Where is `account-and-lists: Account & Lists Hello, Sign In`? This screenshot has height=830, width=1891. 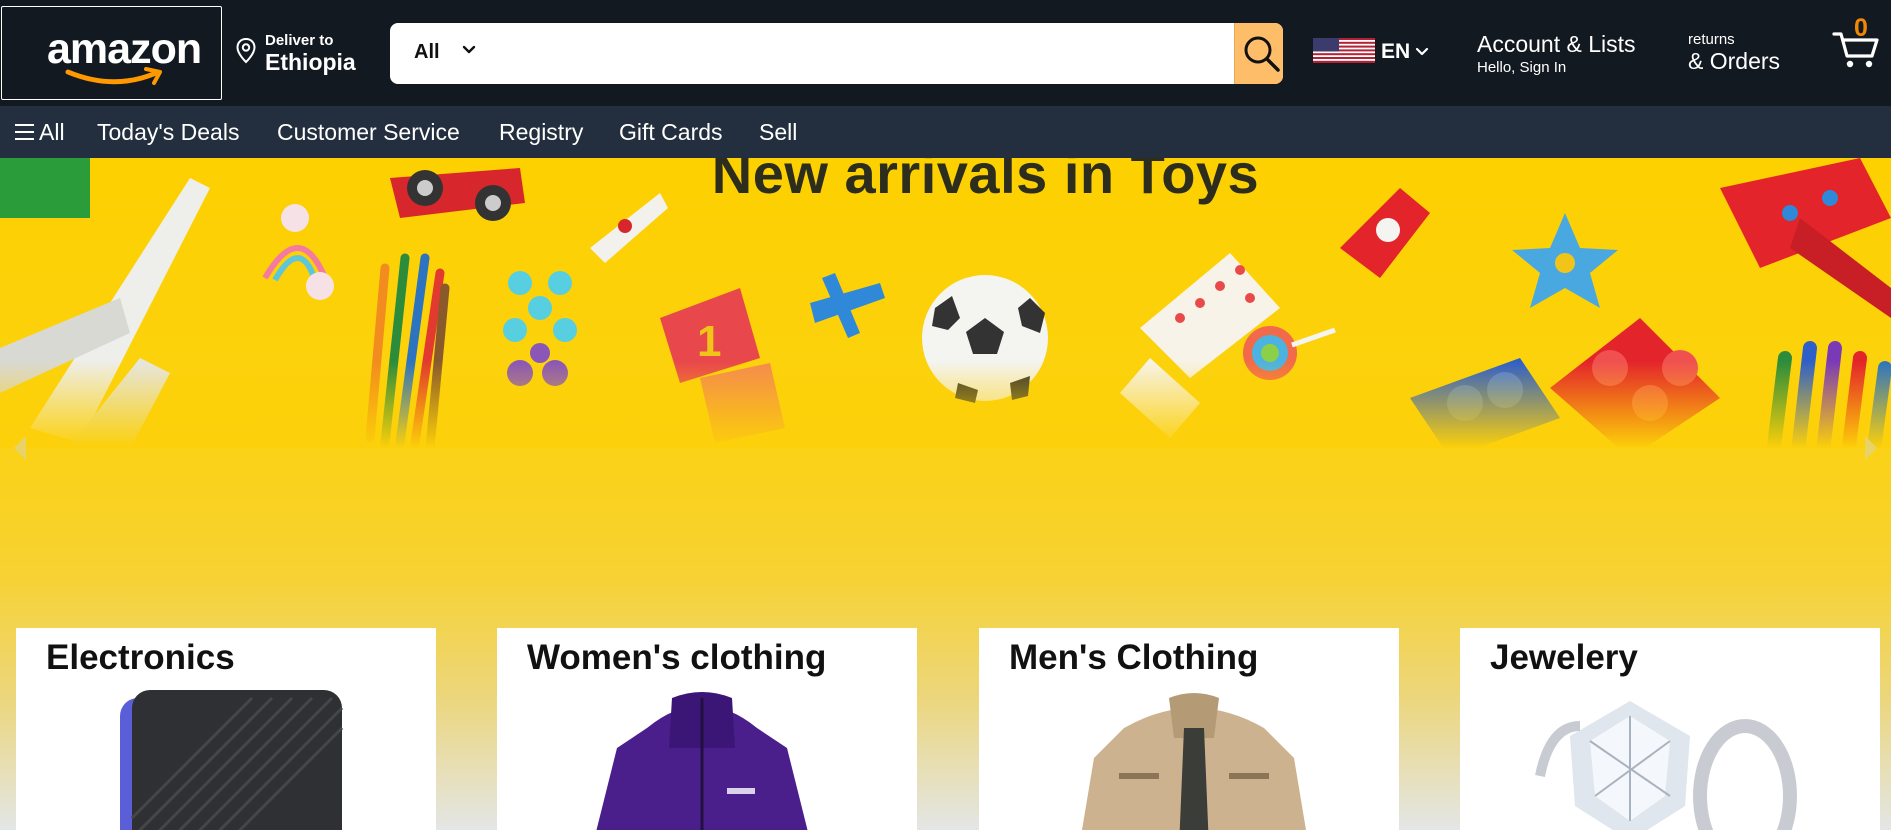
account-and-lists: Account & Lists Hello, Sign In is located at coordinates (1556, 53).